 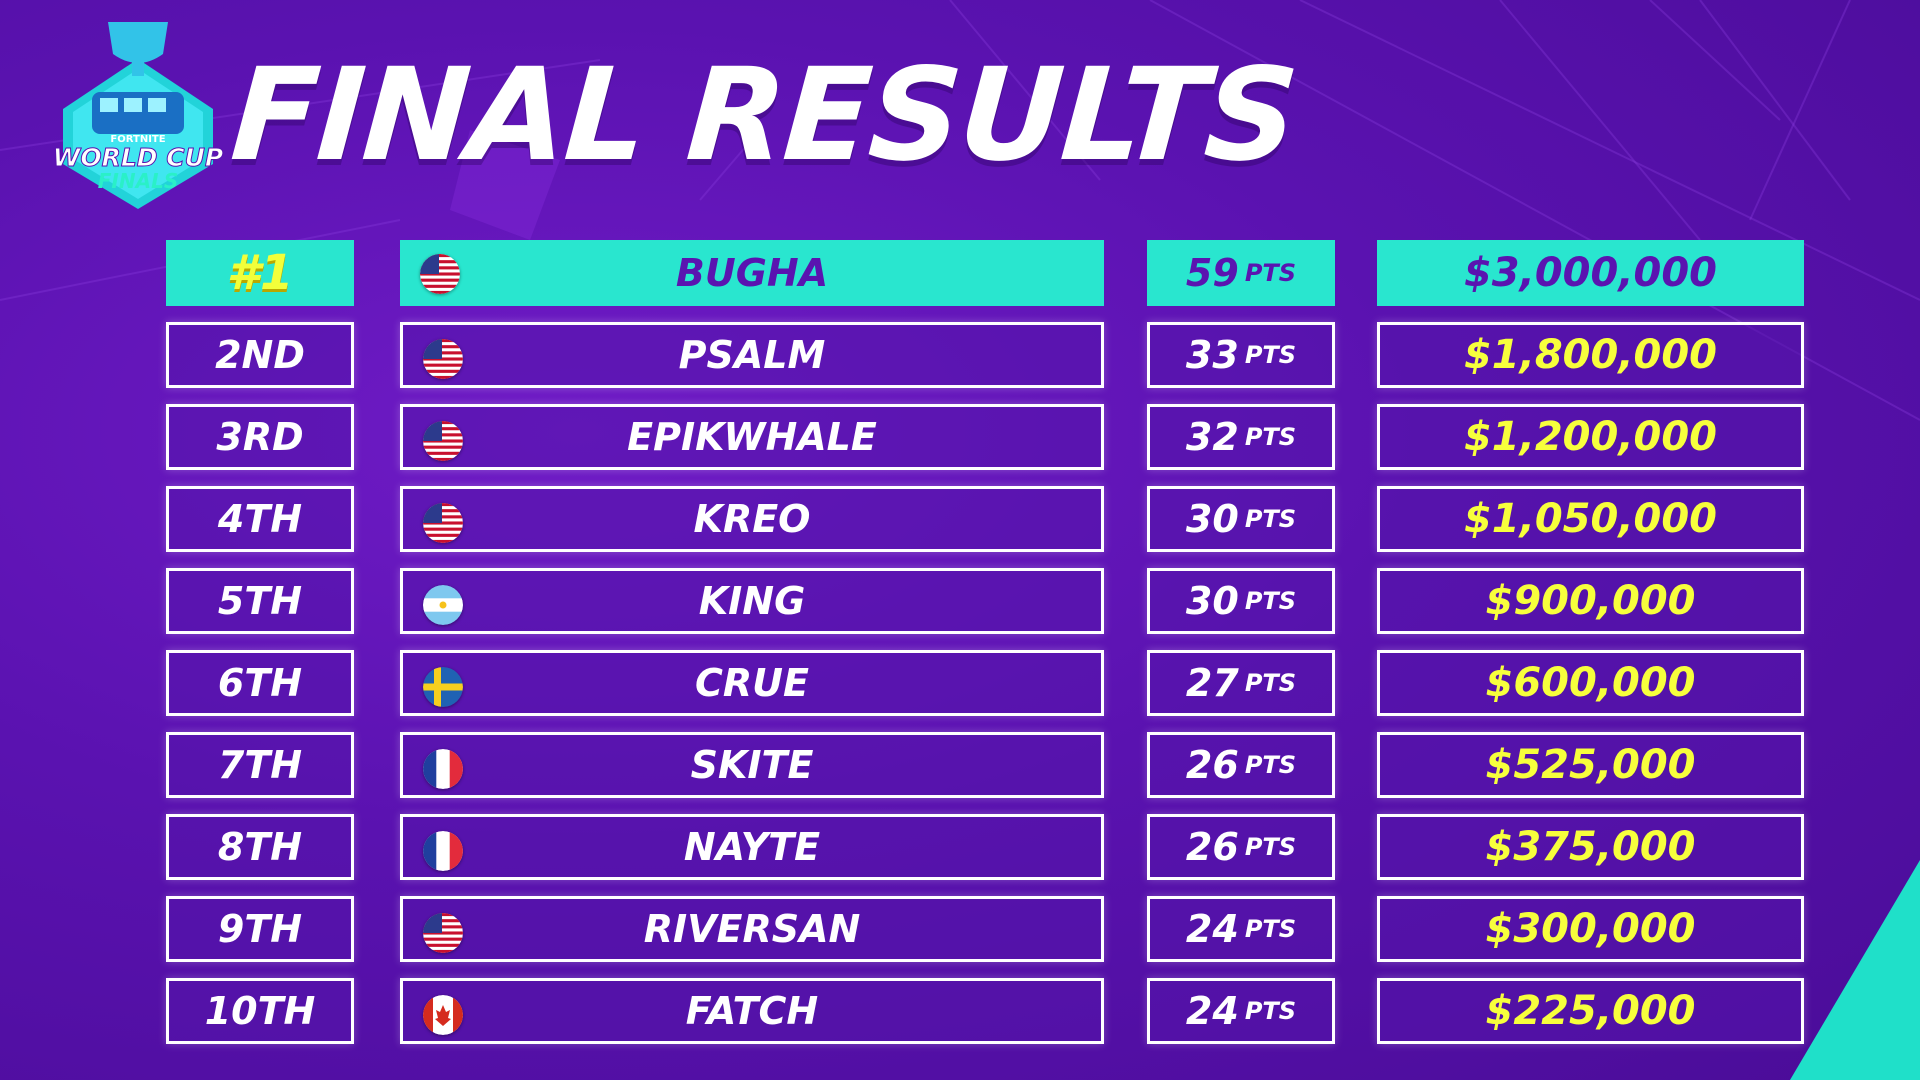 I want to click on player-cell: KREO, so click(x=752, y=519).